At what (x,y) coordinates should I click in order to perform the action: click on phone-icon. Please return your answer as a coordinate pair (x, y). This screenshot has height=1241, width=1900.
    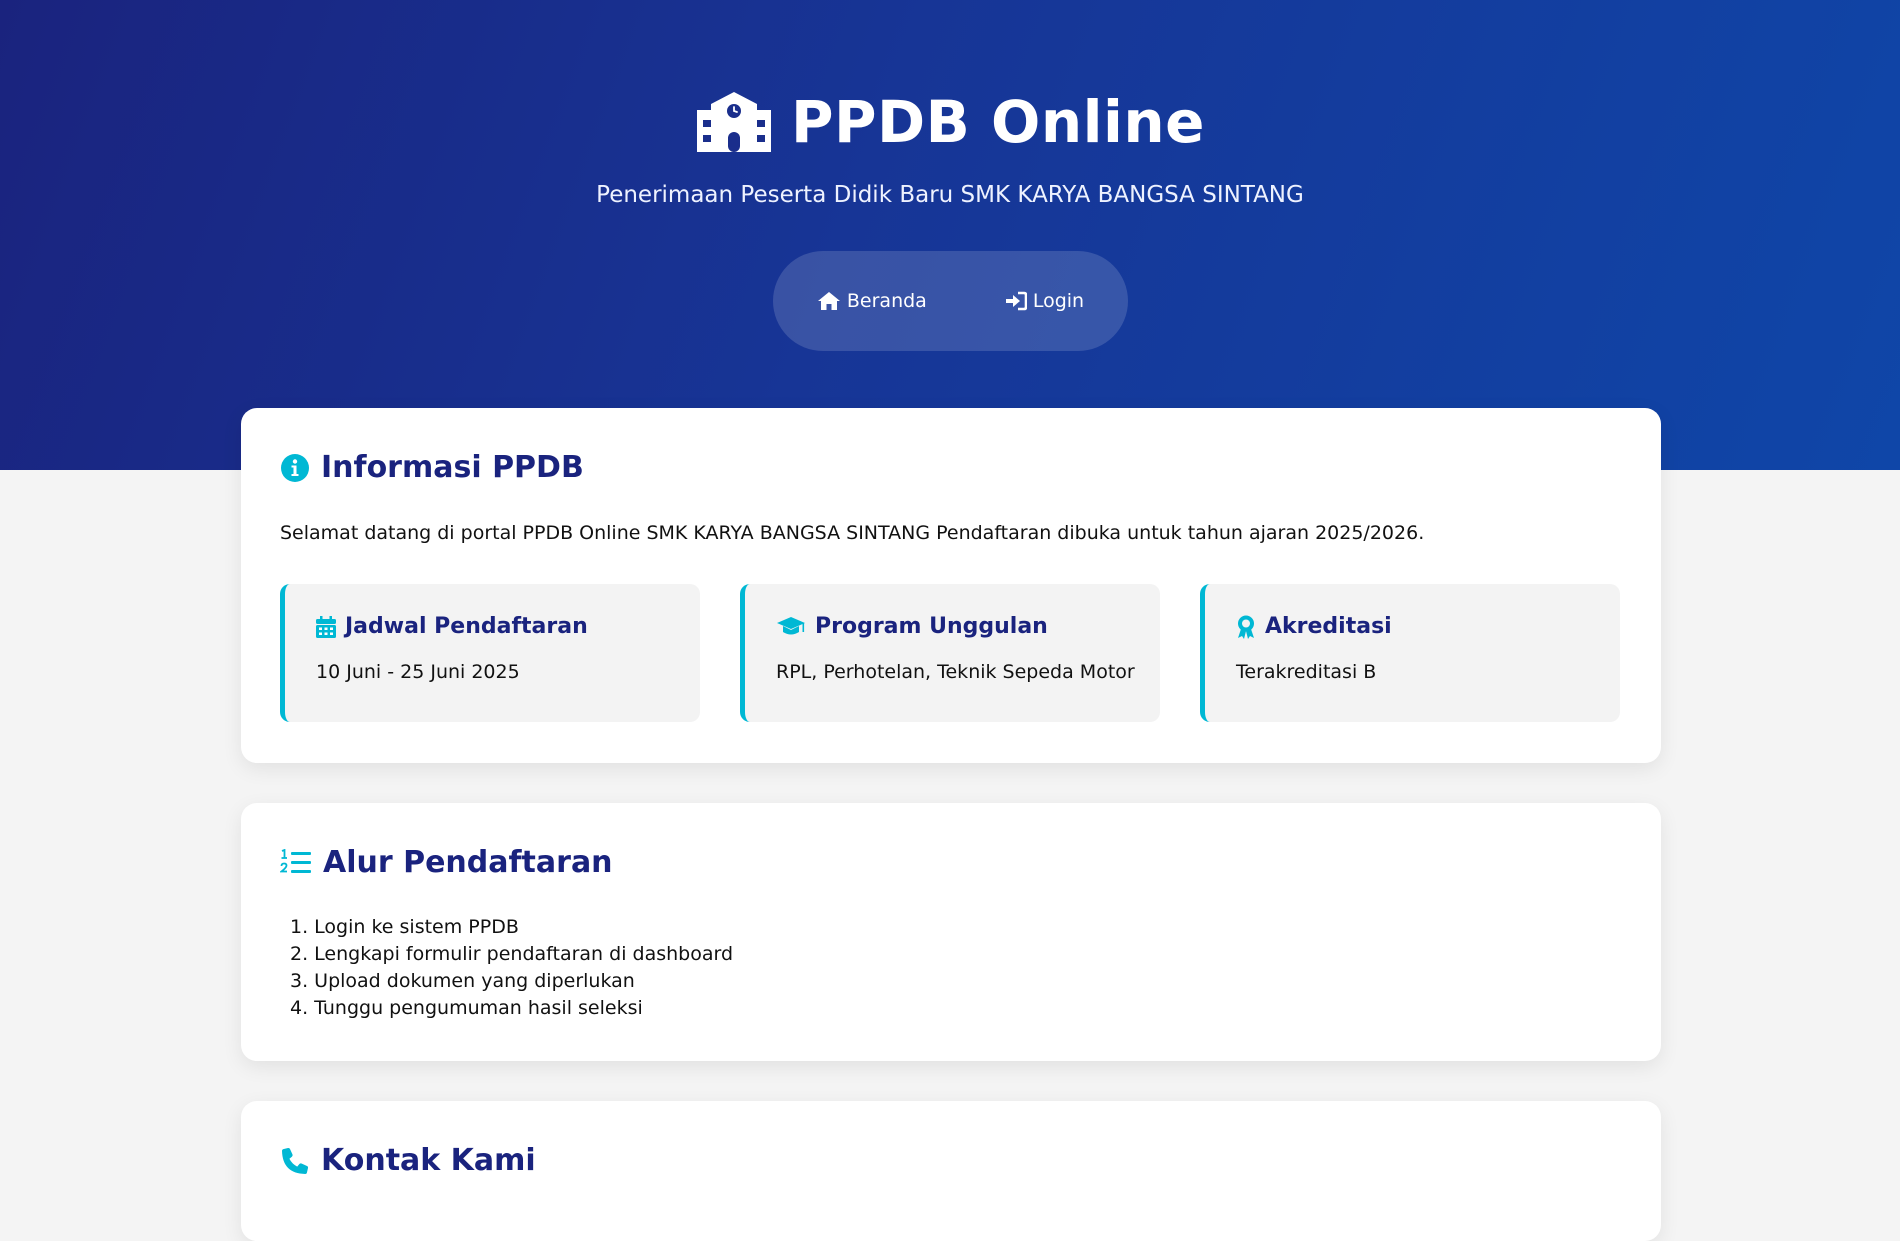
    Looking at the image, I should click on (295, 1161).